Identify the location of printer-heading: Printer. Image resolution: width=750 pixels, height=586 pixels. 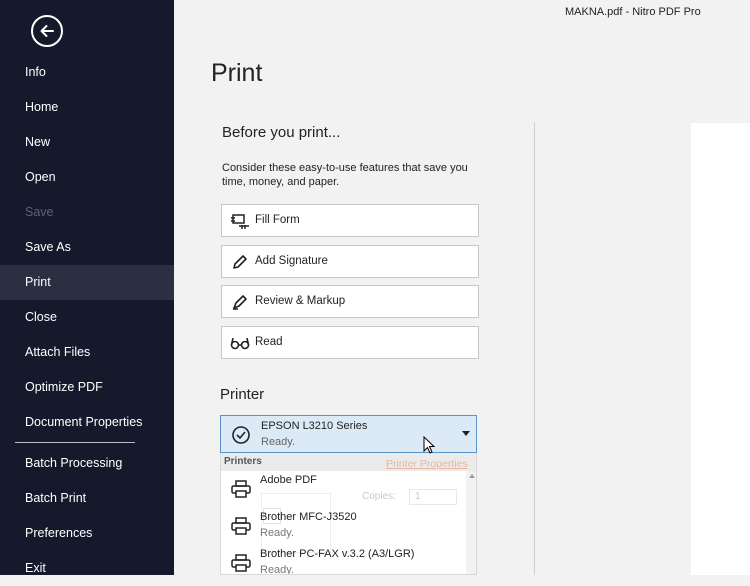
(242, 394).